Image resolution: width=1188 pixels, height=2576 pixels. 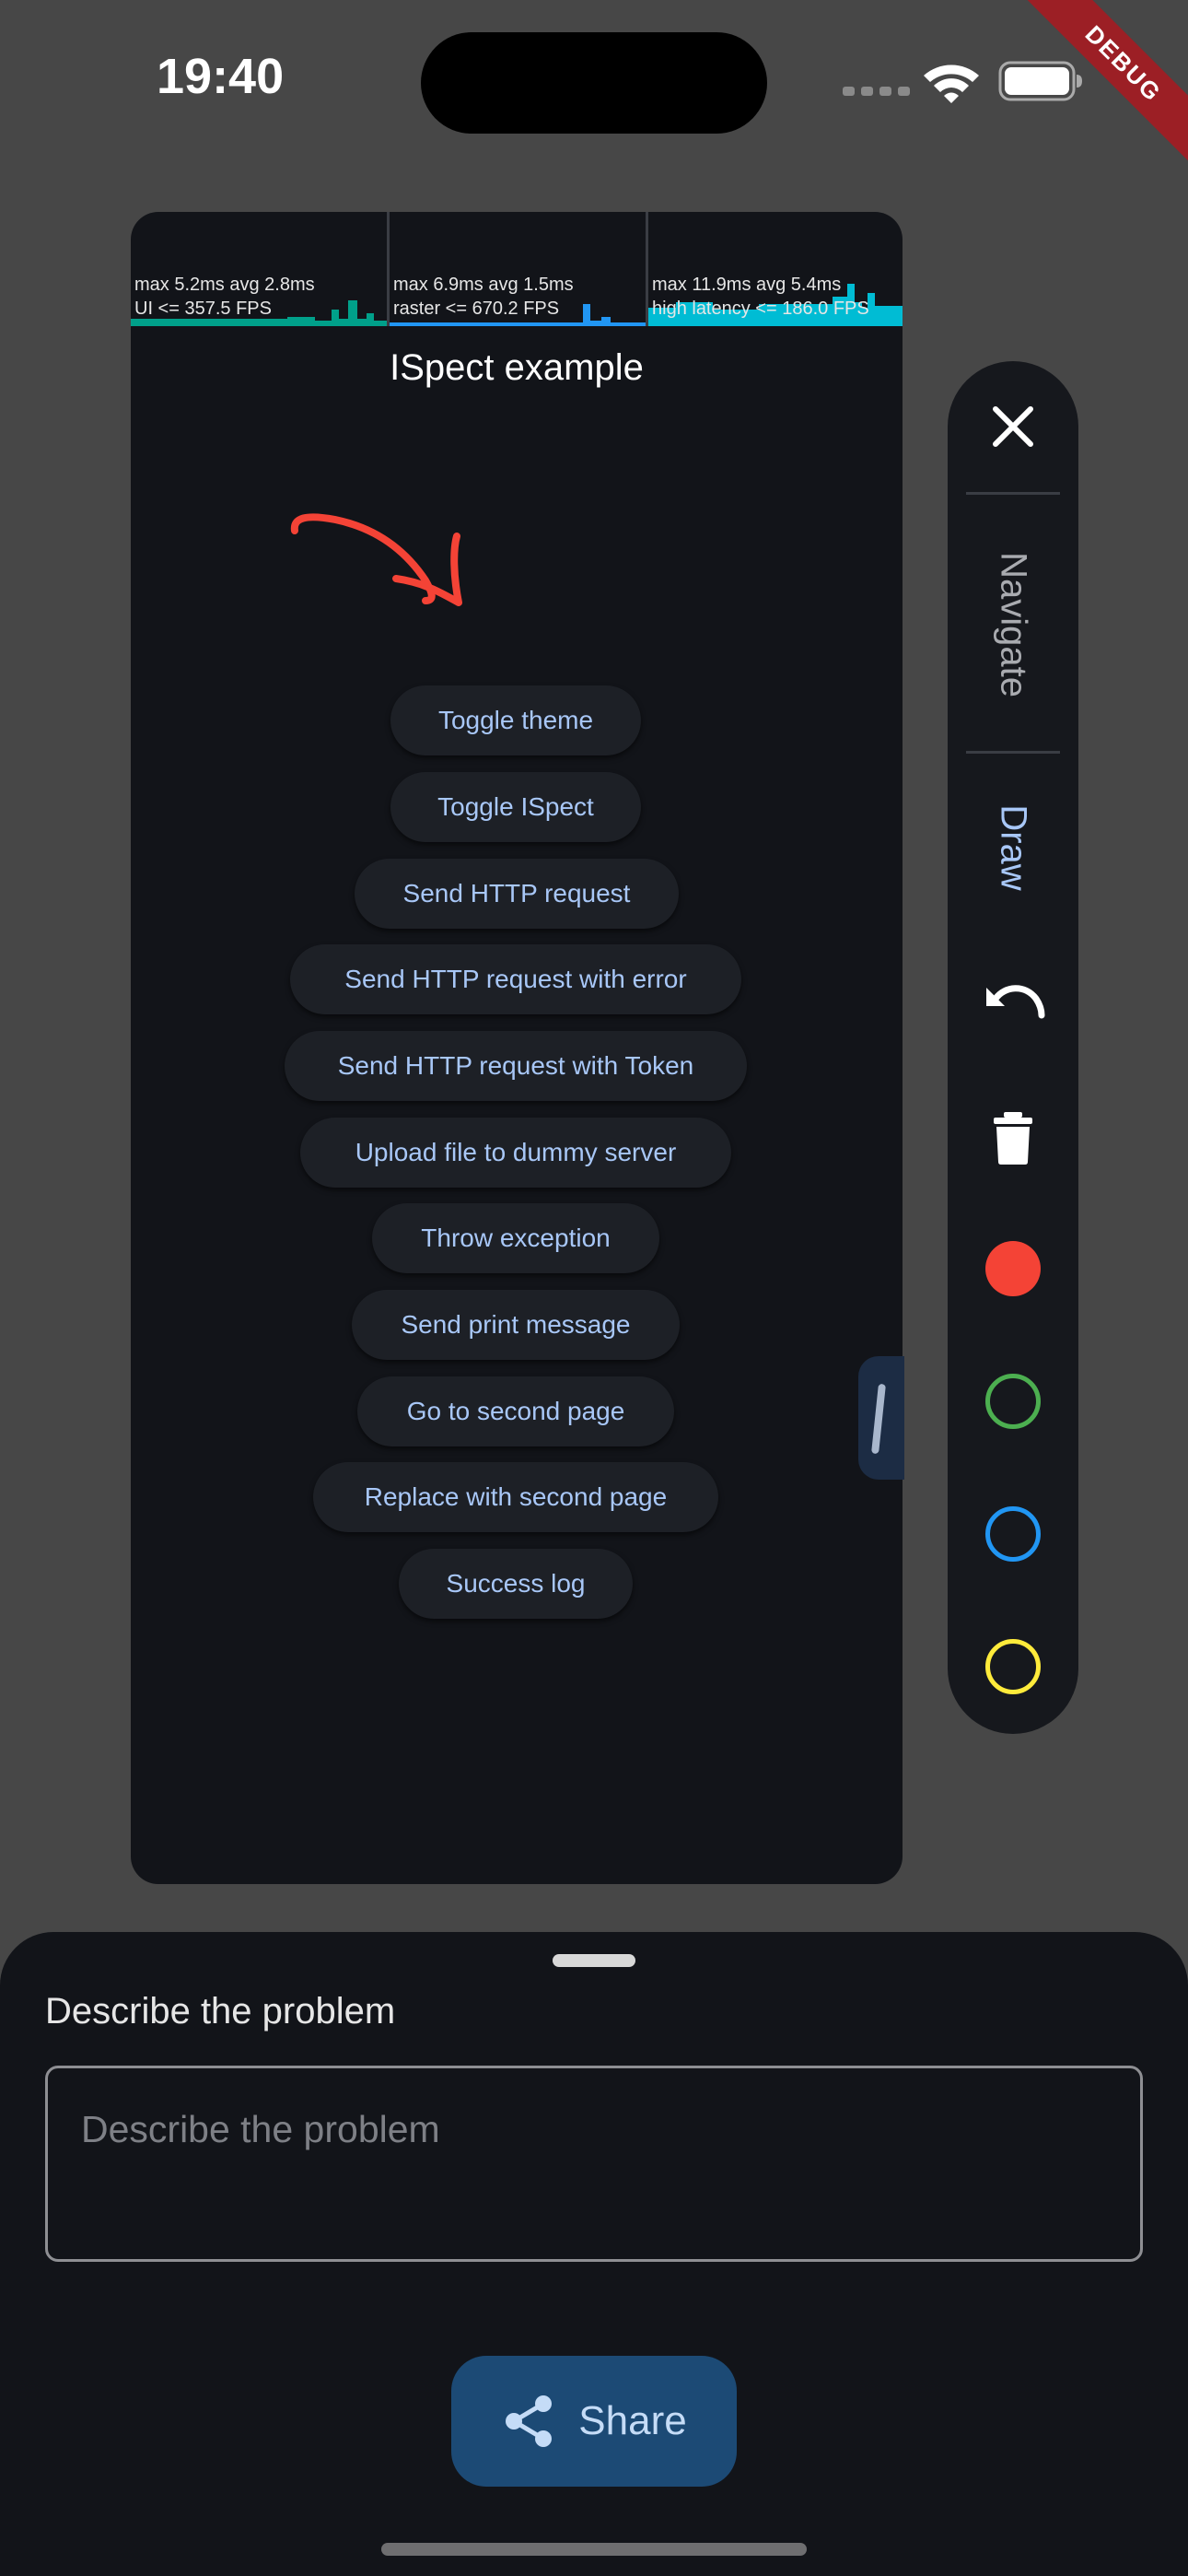 I want to click on share-button: Share, so click(x=594, y=2421).